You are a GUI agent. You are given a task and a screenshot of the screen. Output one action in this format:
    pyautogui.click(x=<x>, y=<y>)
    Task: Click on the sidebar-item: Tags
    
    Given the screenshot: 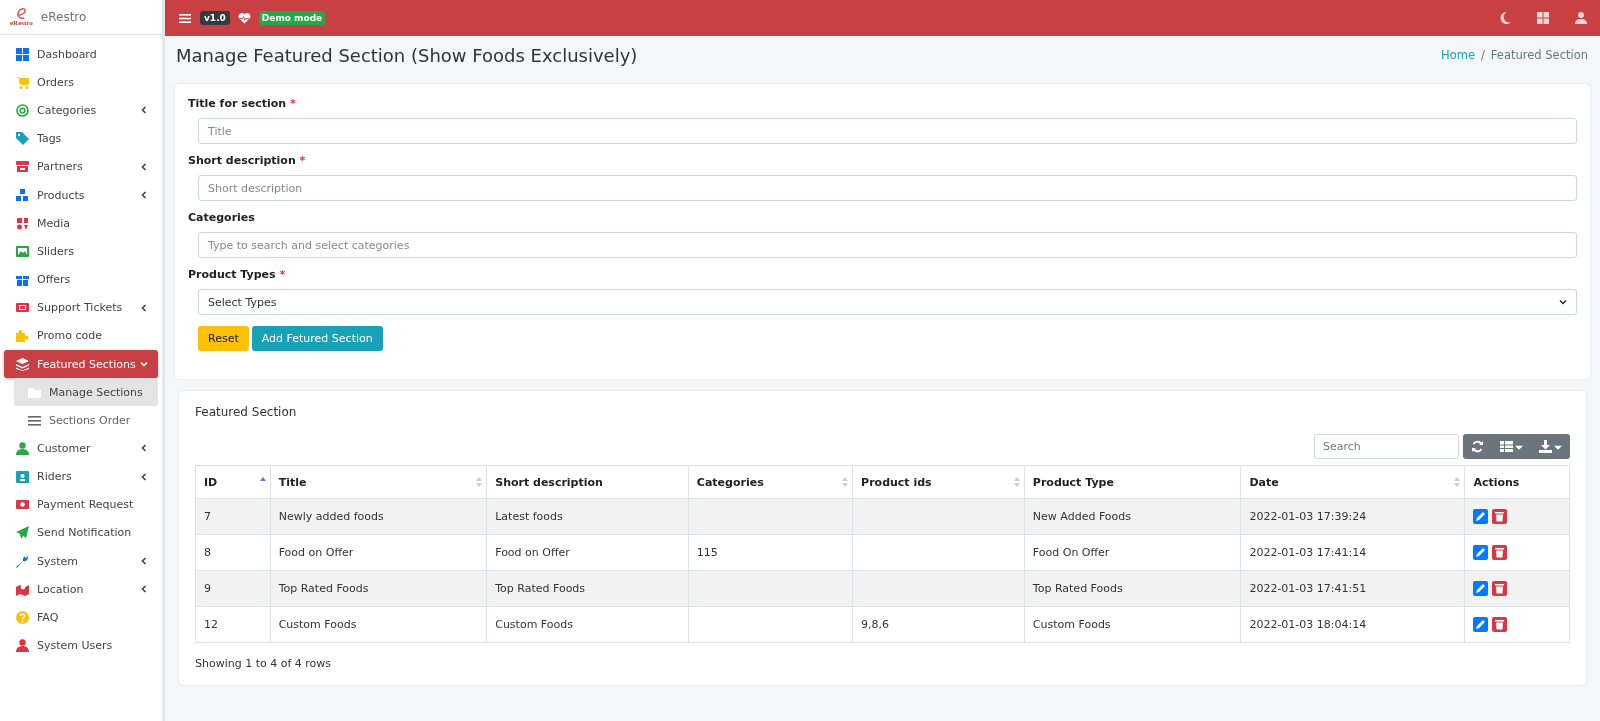 What is the action you would take?
    pyautogui.click(x=81, y=138)
    